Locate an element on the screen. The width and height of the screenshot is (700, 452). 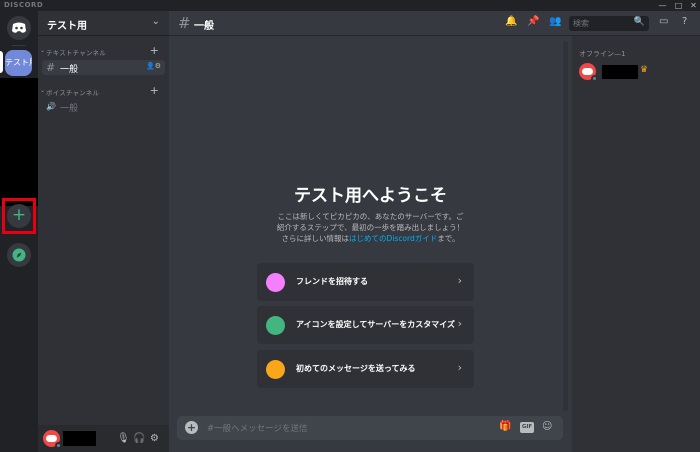
active-server-pill is located at coordinates (1, 62).